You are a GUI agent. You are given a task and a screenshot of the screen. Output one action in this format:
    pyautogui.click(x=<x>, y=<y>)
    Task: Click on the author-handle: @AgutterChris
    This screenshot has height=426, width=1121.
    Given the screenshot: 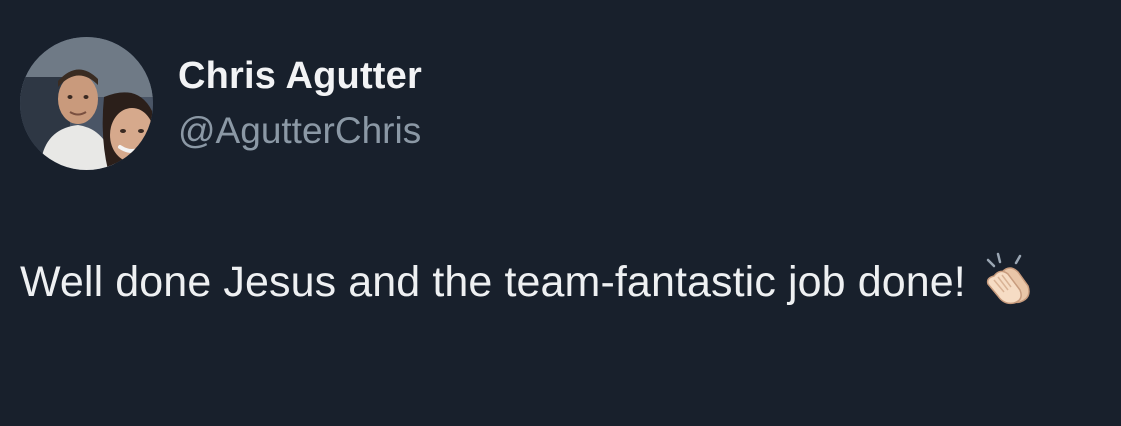 What is the action you would take?
    pyautogui.click(x=299, y=131)
    